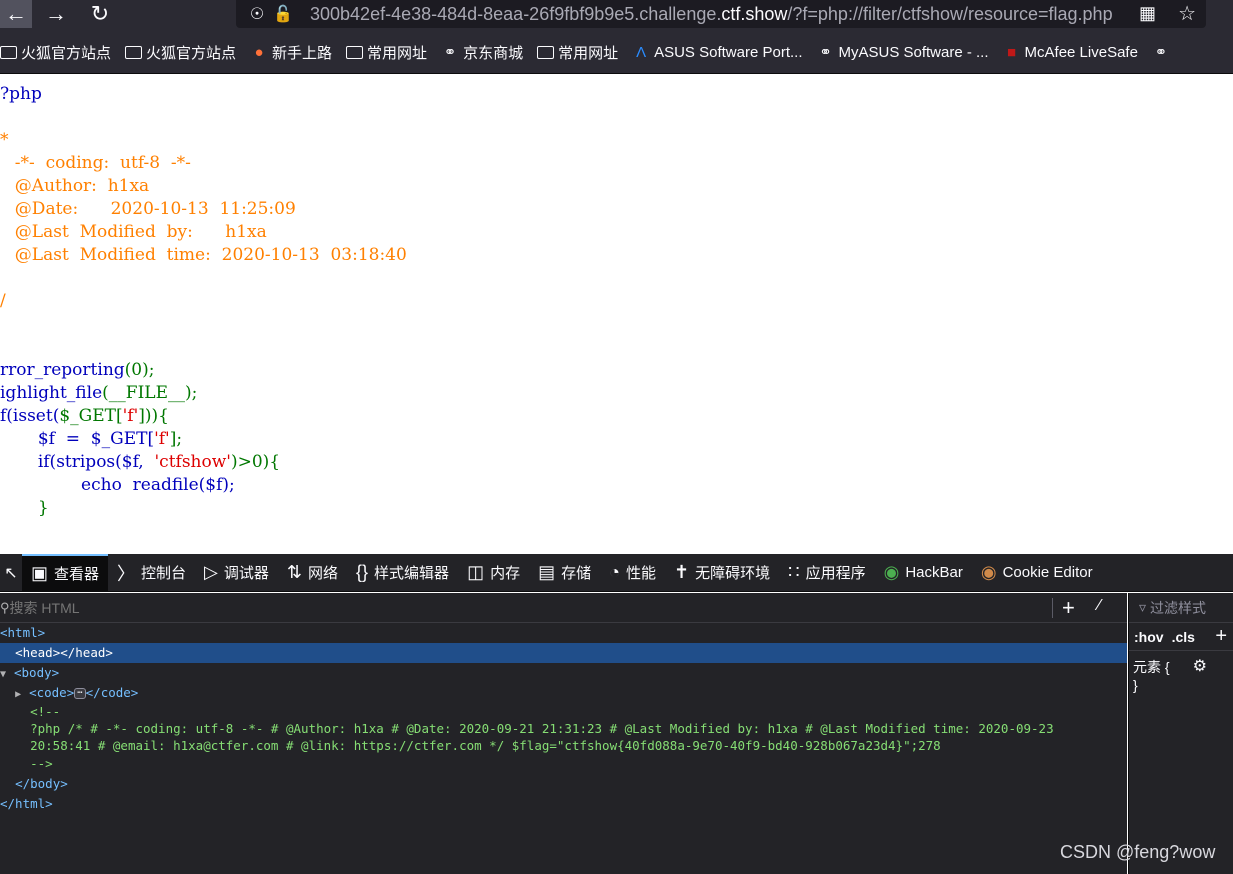  Describe the element at coordinates (1187, 13) in the screenshot. I see `star-icon: ☆` at that location.